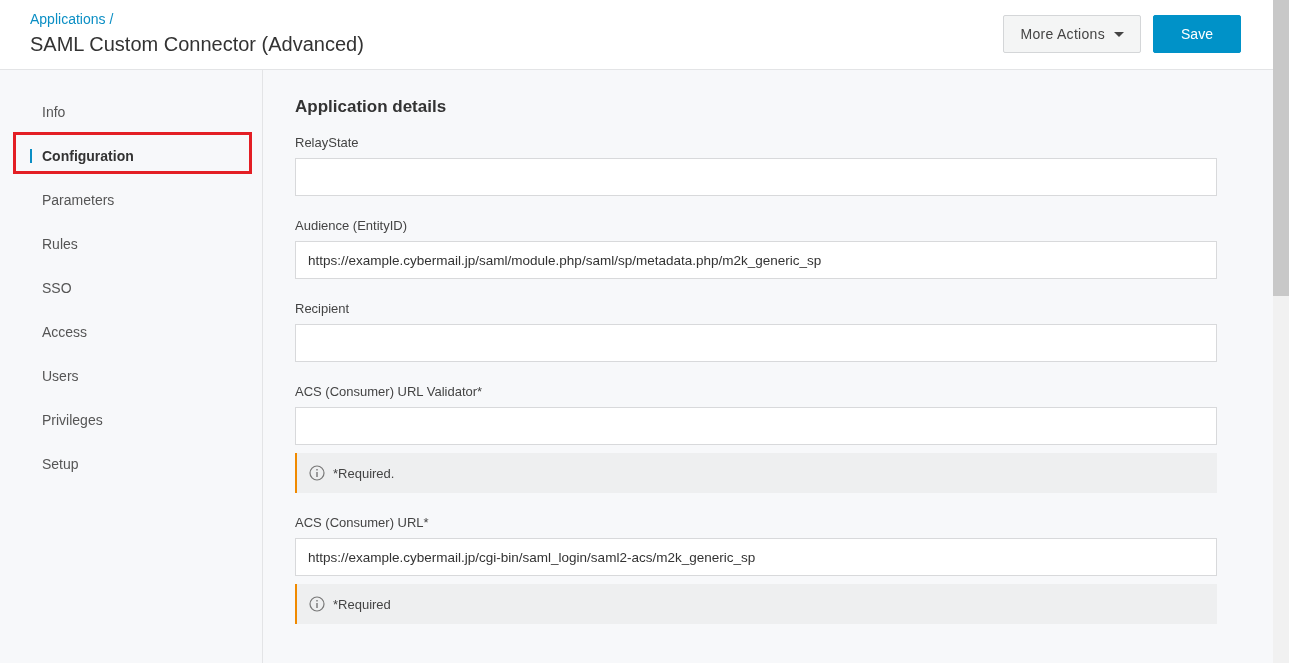 The image size is (1289, 663). What do you see at coordinates (197, 19) in the screenshot?
I see `breadcrumb-link: Applications /` at bounding box center [197, 19].